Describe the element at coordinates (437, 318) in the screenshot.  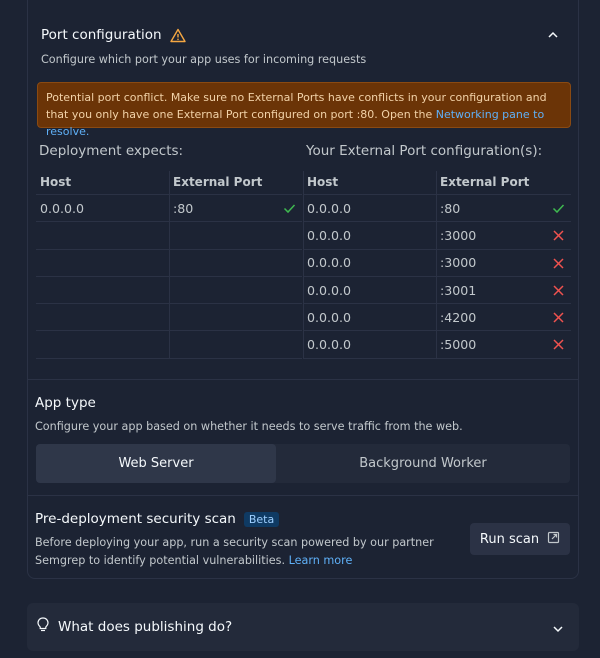
I see `table-row: 0.0.0.0 :4200` at that location.